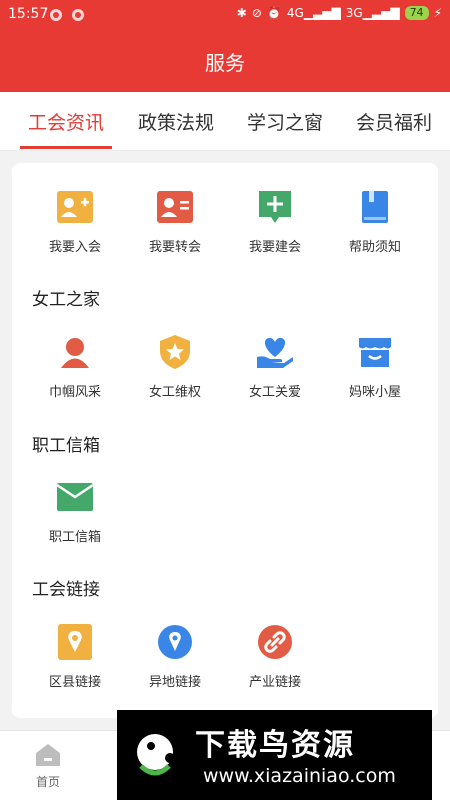 The height and width of the screenshot is (801, 450). What do you see at coordinates (66, 446) in the screenshot?
I see `mailbox-section-title: 职工信箱` at bounding box center [66, 446].